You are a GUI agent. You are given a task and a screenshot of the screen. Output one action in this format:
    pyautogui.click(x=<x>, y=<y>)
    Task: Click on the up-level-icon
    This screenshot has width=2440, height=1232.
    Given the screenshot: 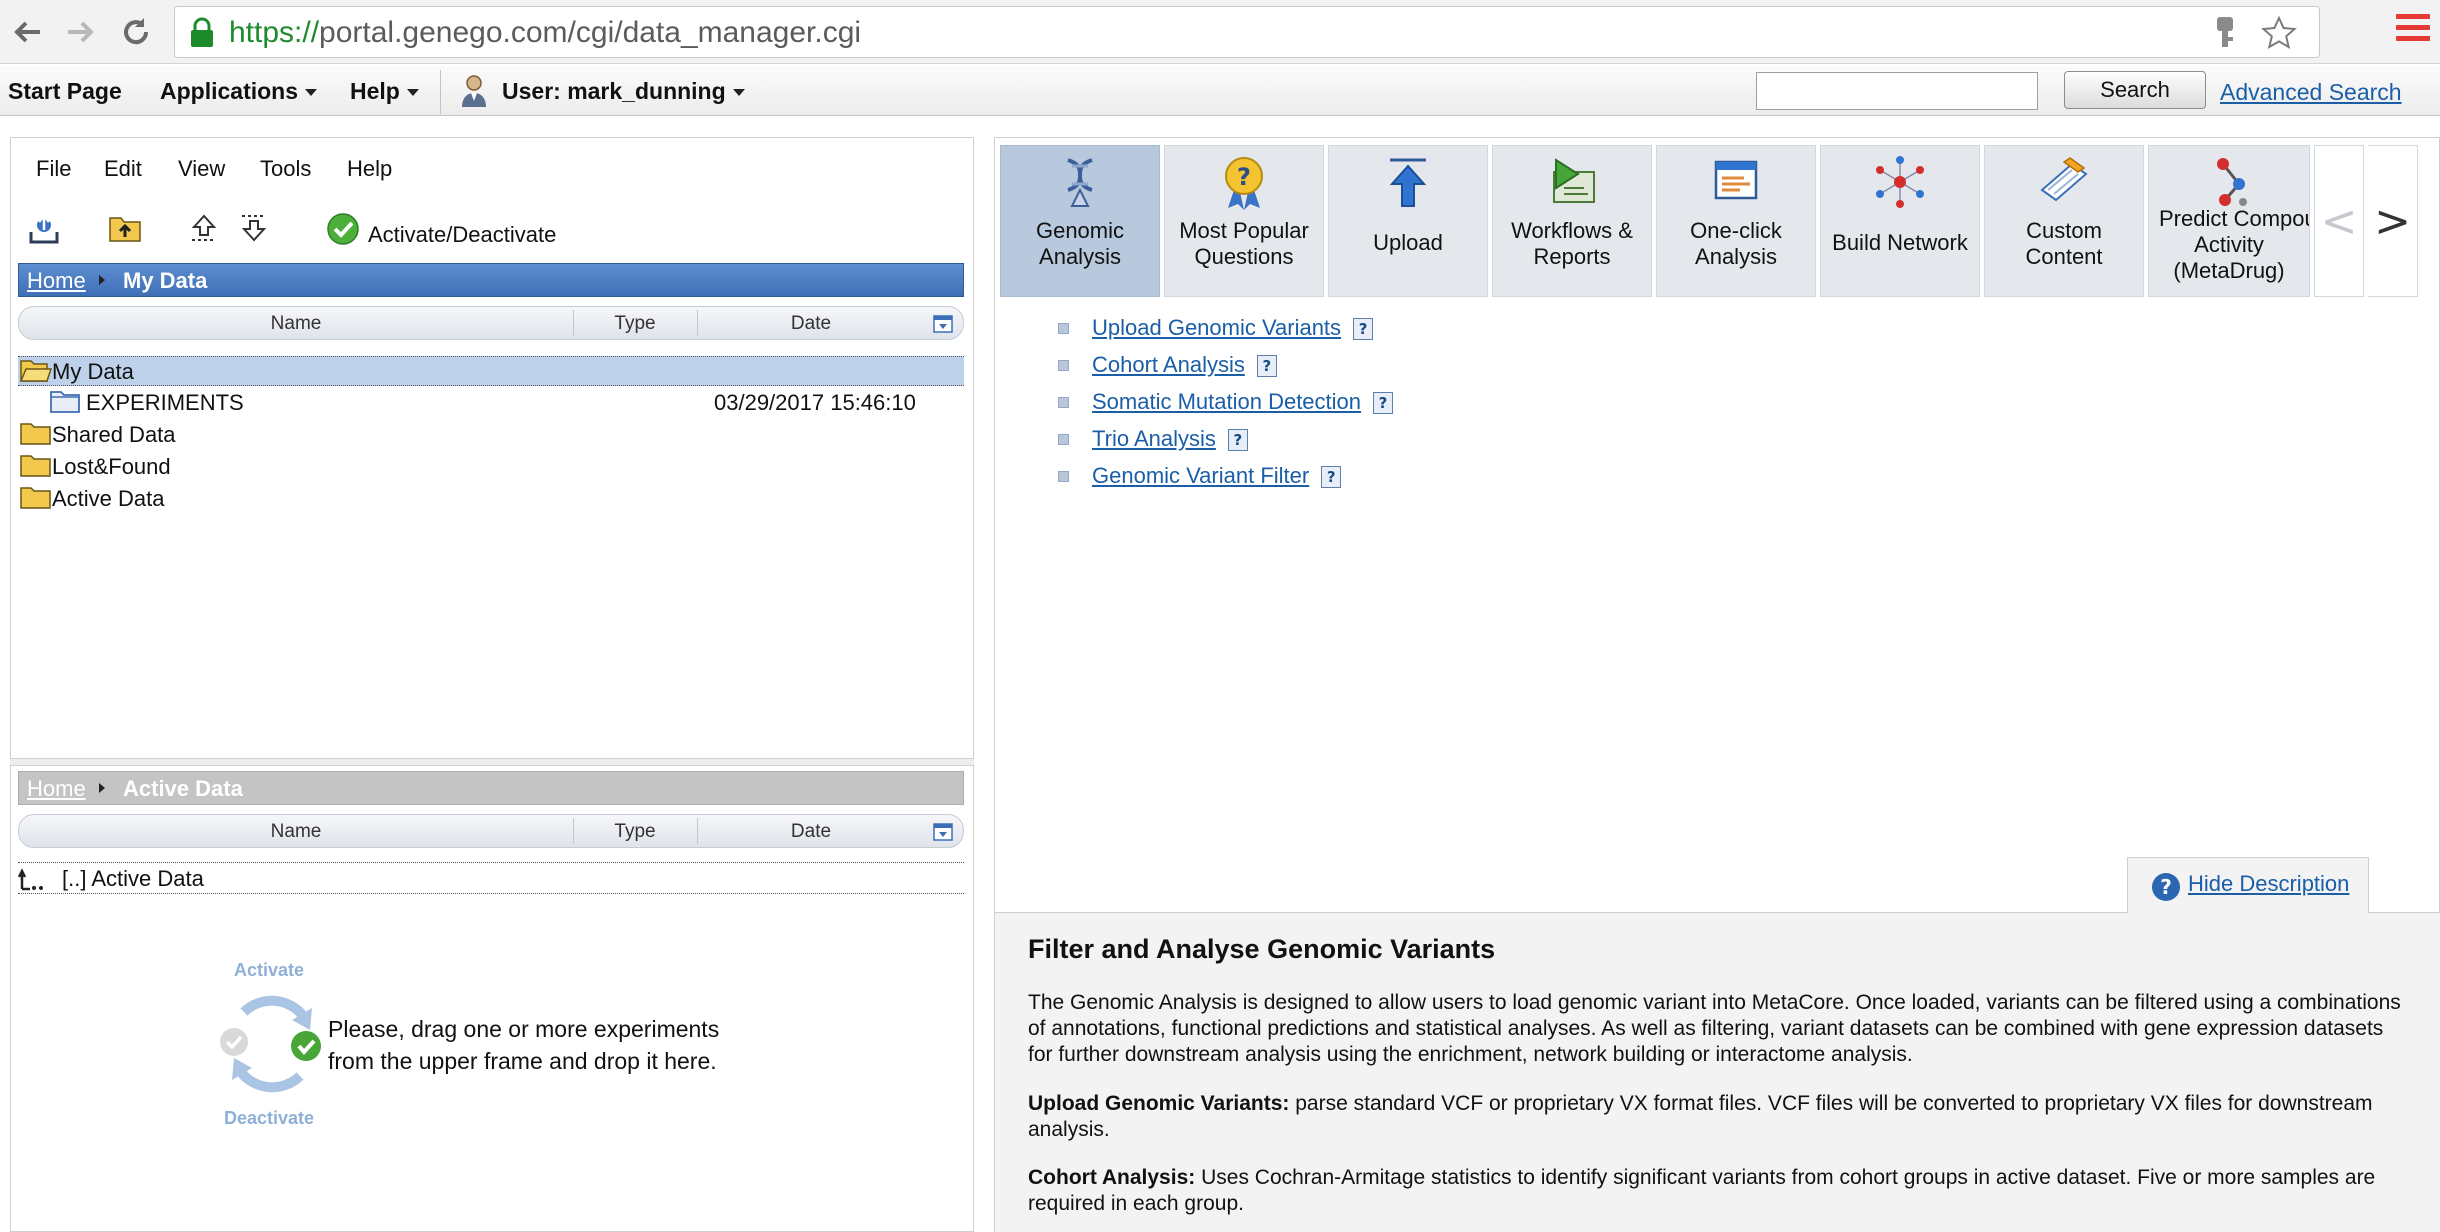 What is the action you would take?
    pyautogui.click(x=30, y=879)
    